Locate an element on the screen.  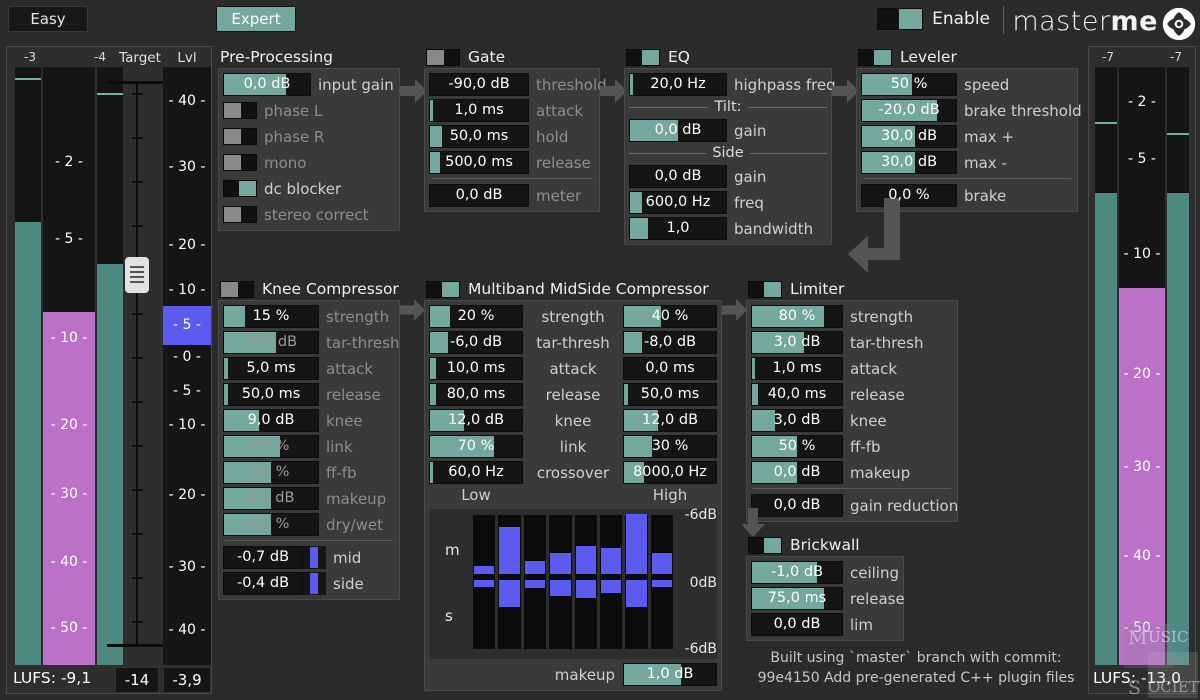
eq-side-freq-slot: 600,0 Hz is located at coordinates (678, 202).